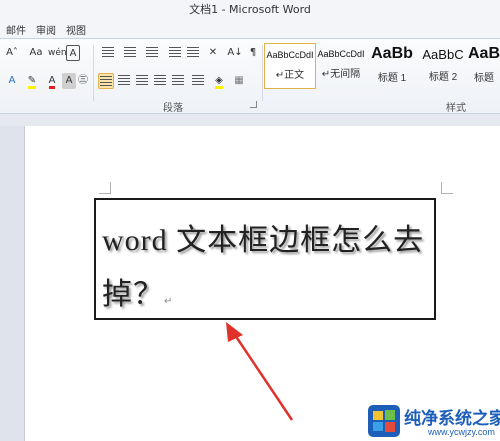 The height and width of the screenshot is (441, 500). I want to click on line-spacing-icon, so click(198, 80).